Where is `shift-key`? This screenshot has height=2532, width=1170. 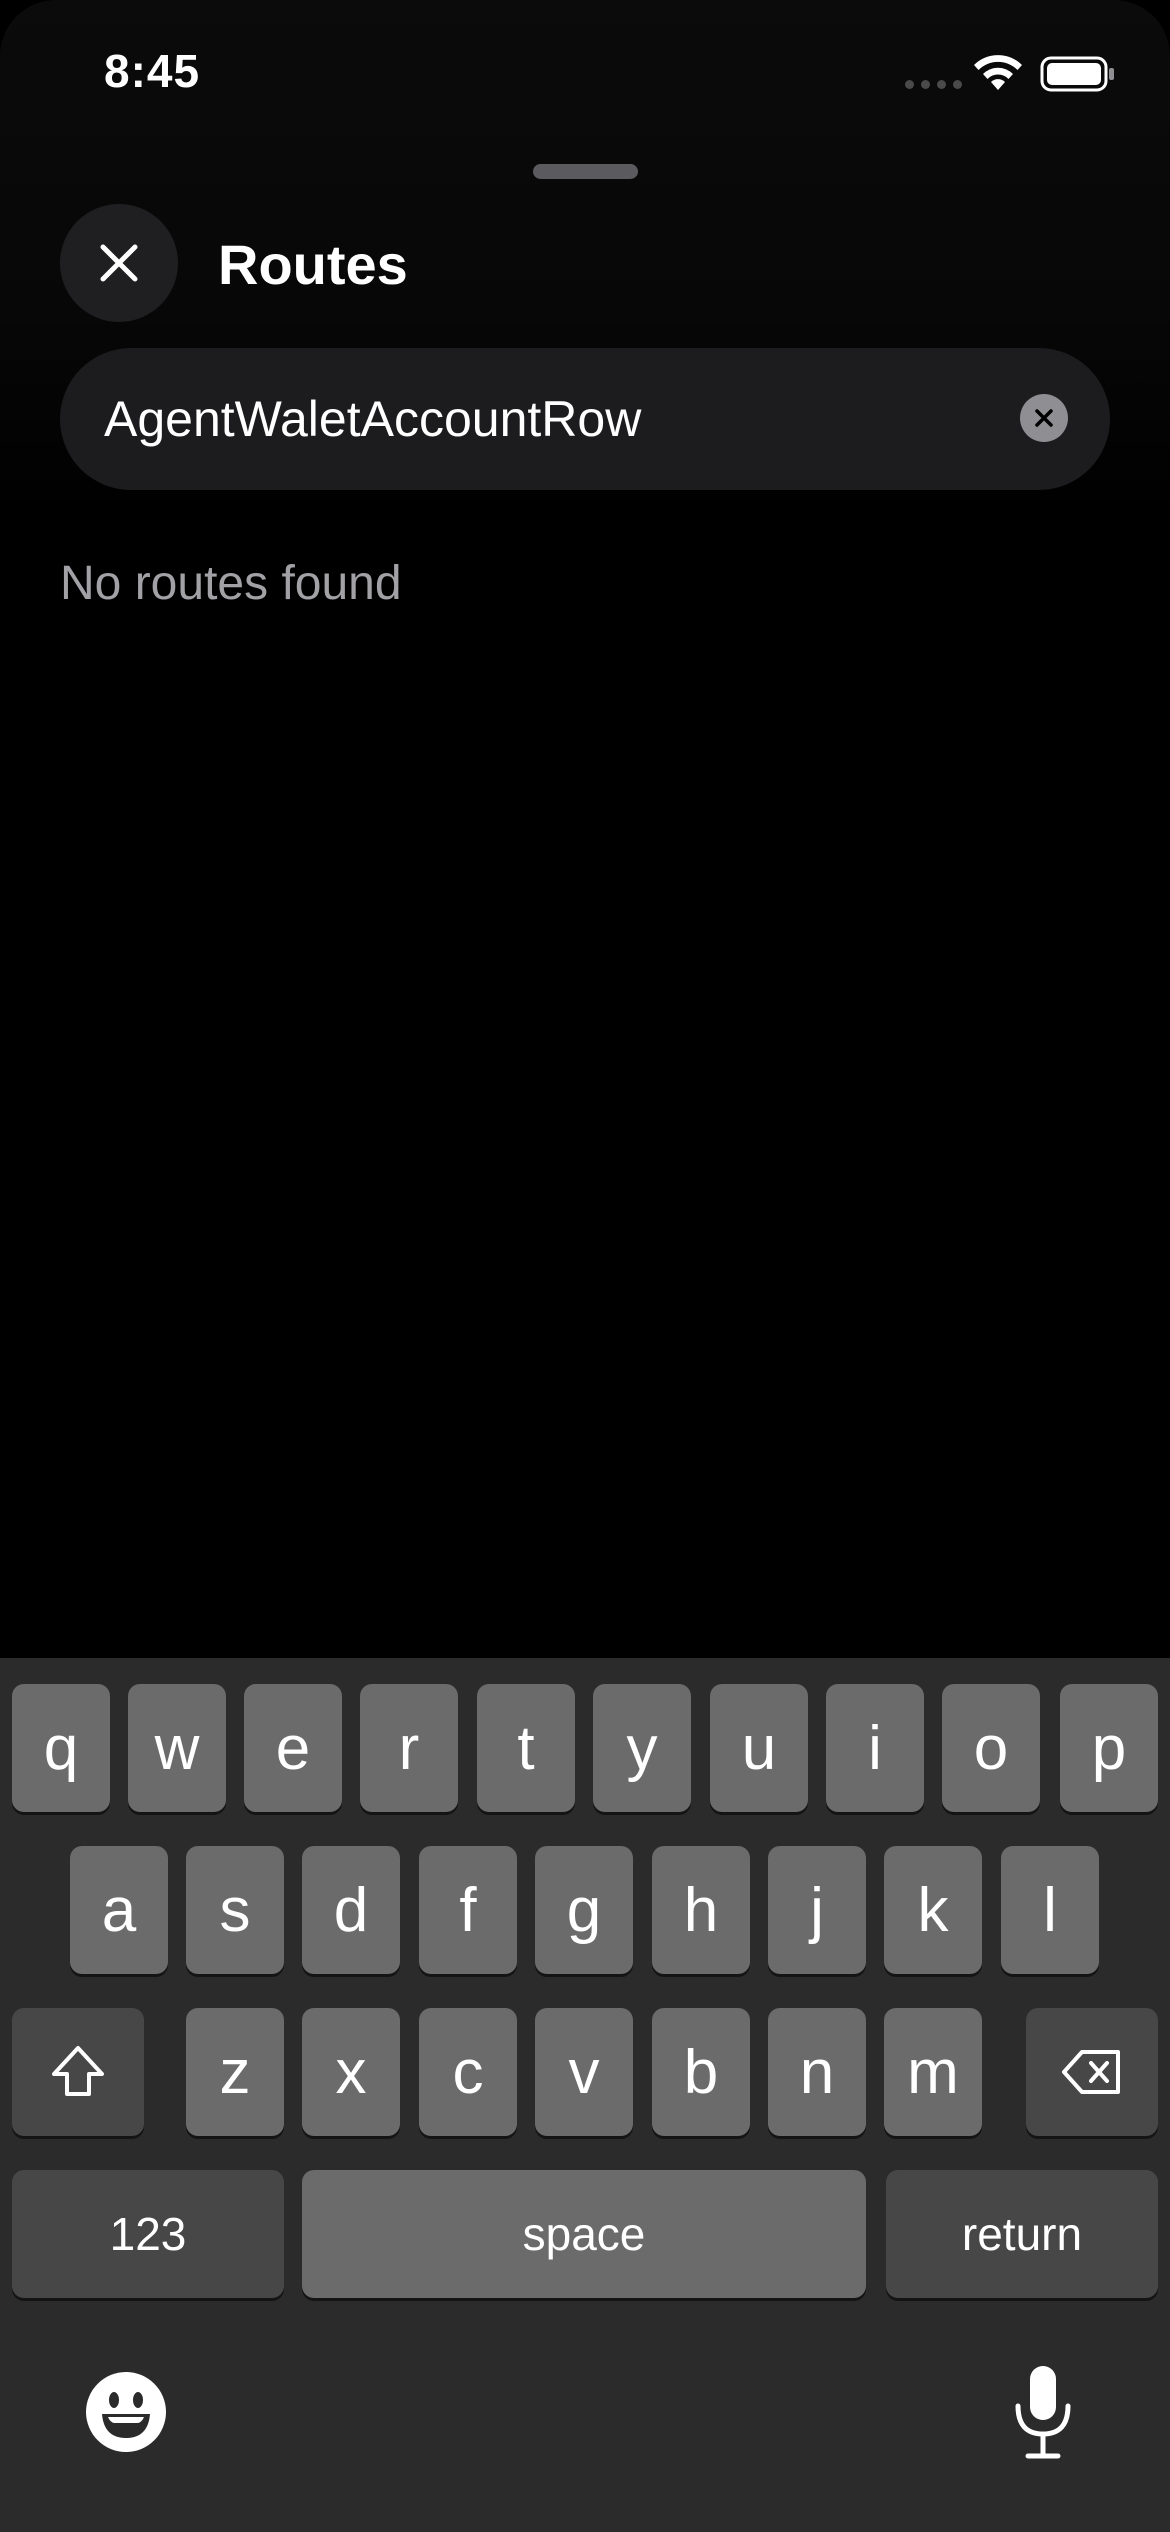
shift-key is located at coordinates (78, 2072).